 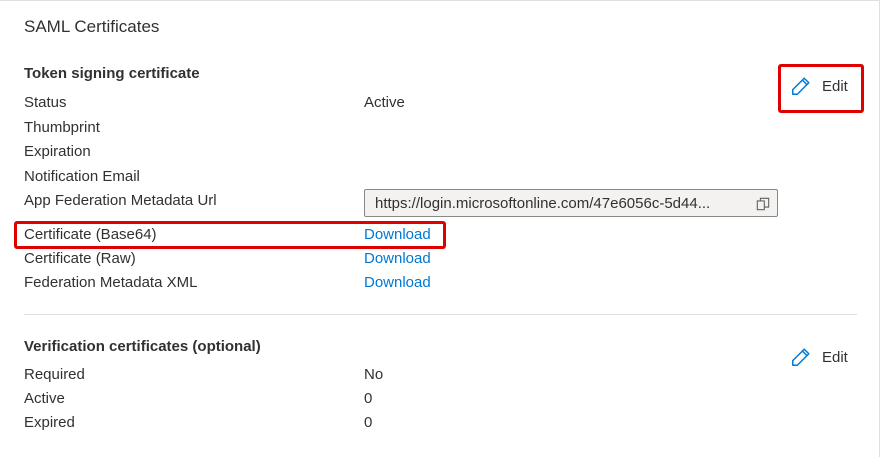 What do you see at coordinates (111, 282) in the screenshot?
I see `federation-xml-label: Federation Metadata XML` at bounding box center [111, 282].